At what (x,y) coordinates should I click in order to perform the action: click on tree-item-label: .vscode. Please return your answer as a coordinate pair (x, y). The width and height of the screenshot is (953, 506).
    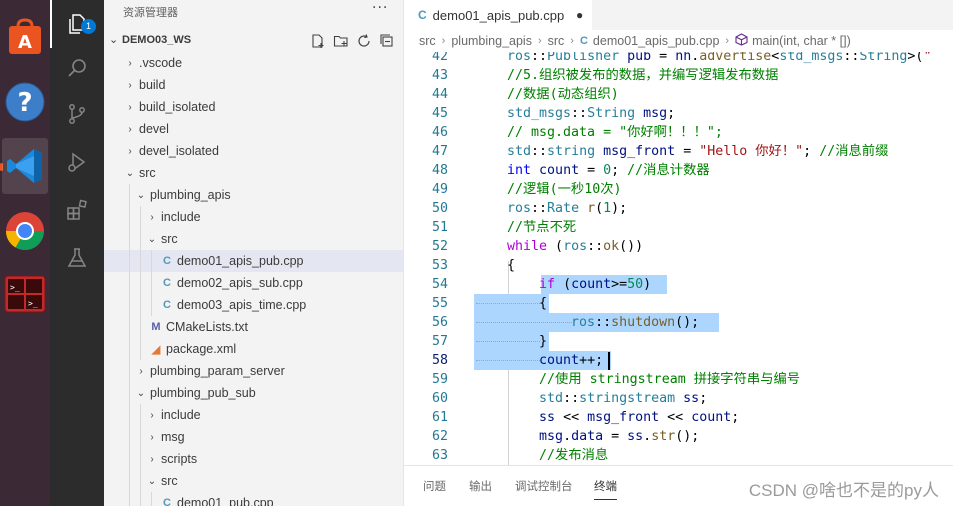
    Looking at the image, I should click on (161, 63).